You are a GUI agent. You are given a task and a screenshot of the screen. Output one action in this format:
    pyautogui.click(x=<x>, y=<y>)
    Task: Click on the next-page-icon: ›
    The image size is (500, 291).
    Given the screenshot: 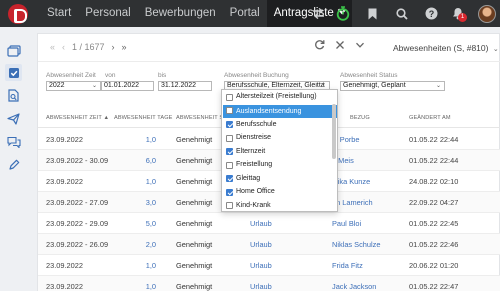 What is the action you would take?
    pyautogui.click(x=113, y=47)
    